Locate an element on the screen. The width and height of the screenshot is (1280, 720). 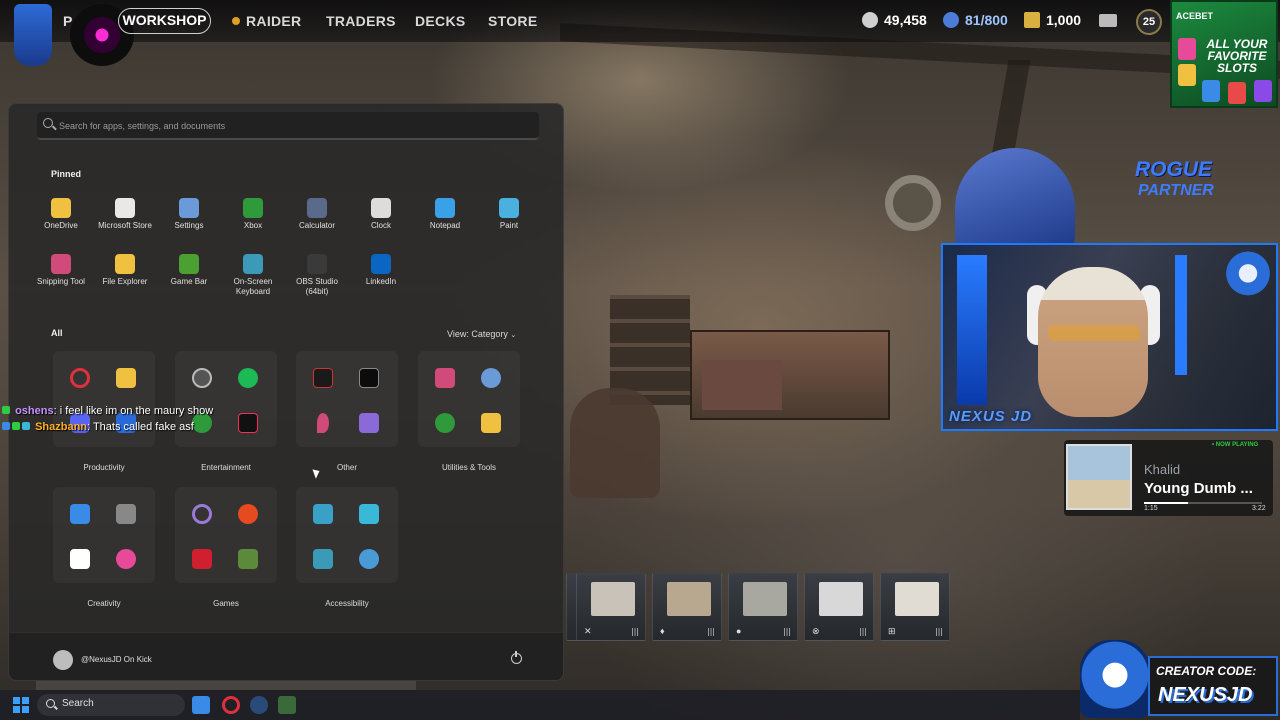
mail-icon is located at coordinates (1108, 20).